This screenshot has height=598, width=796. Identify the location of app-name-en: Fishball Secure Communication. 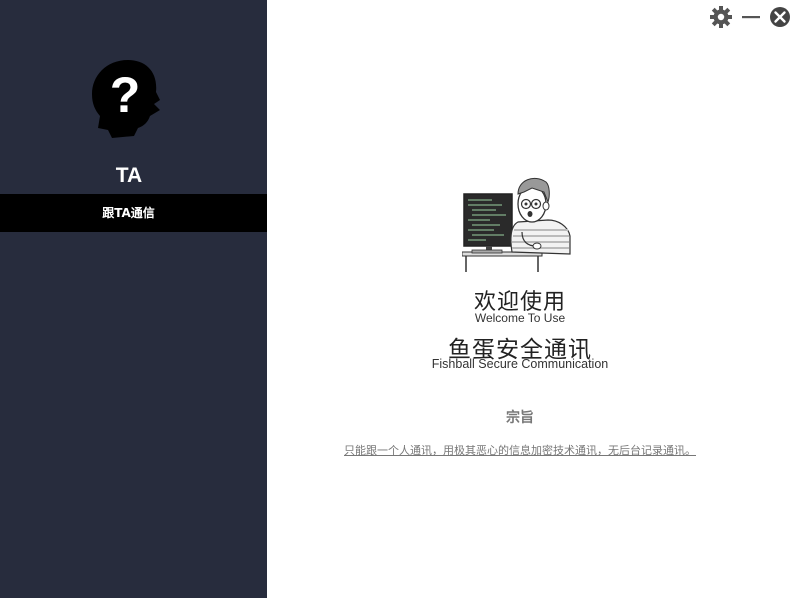
(520, 364).